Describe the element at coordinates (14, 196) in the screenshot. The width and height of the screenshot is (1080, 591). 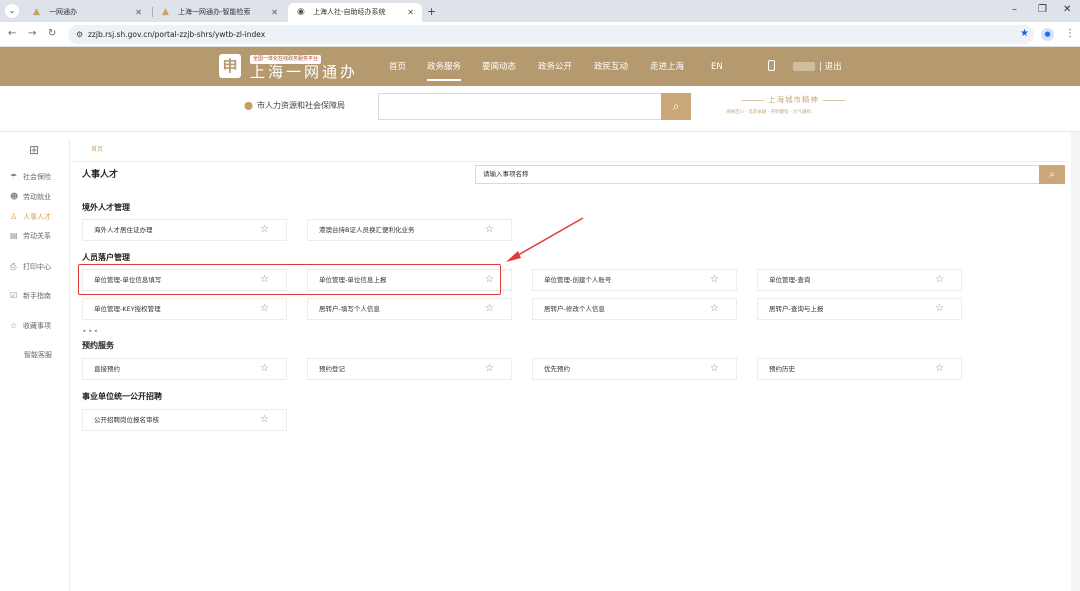
I see `worker-icon: ☻` at that location.